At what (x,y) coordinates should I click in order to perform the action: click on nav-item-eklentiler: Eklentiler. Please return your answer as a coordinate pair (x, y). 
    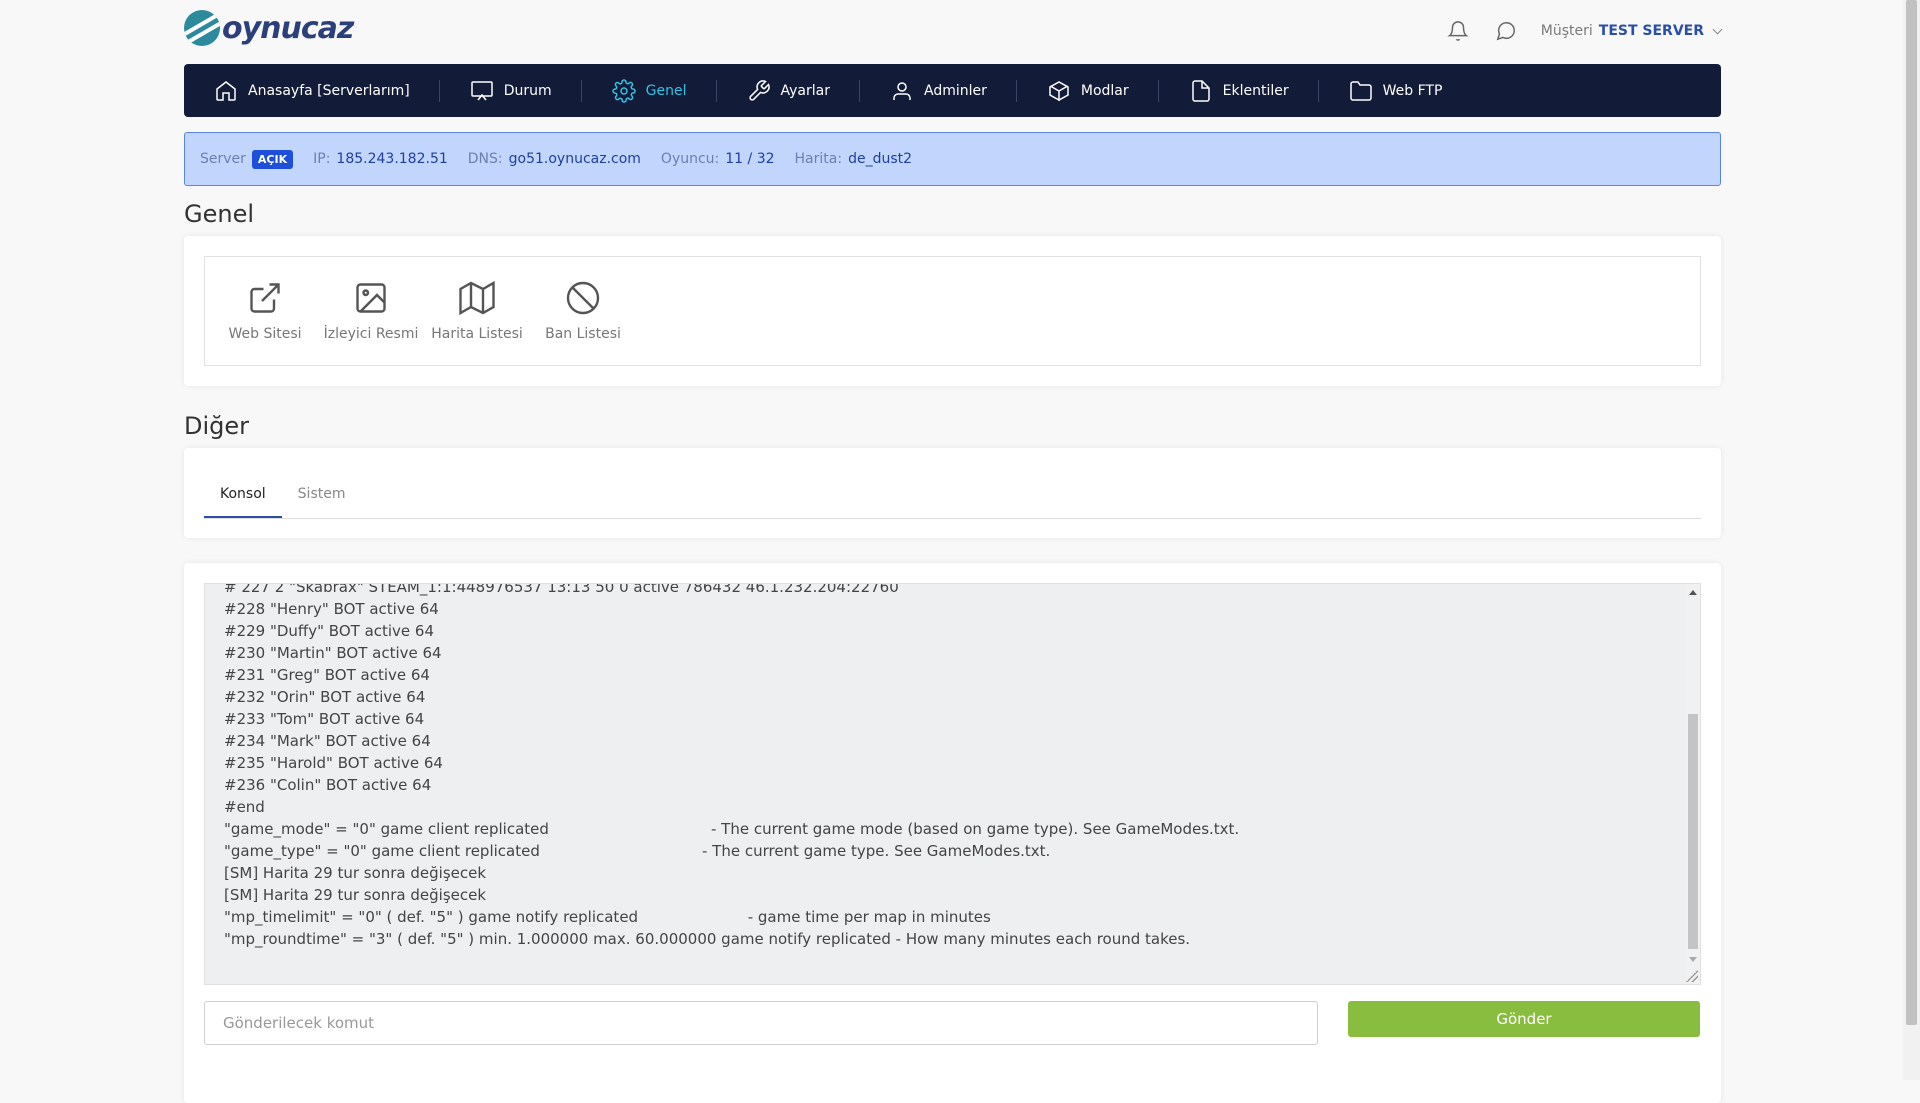
    Looking at the image, I should click on (1254, 91).